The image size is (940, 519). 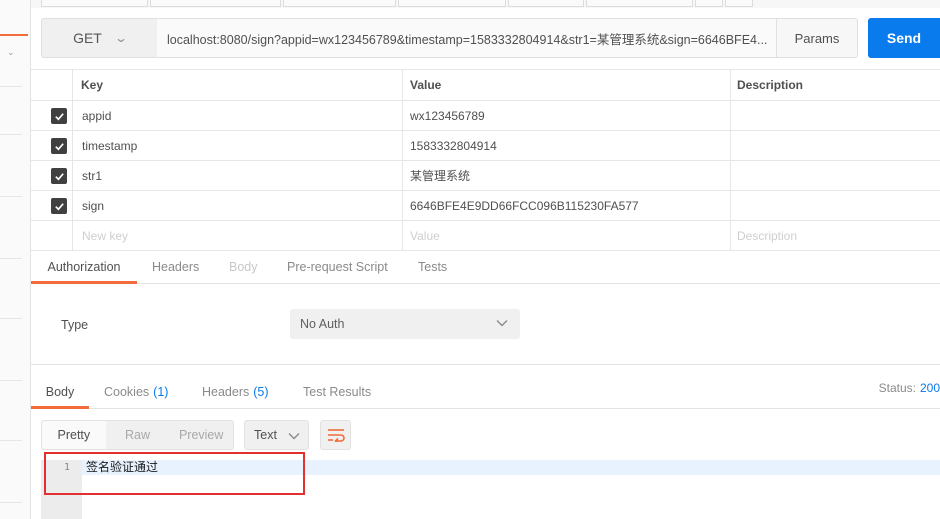 What do you see at coordinates (405, 324) in the screenshot?
I see `auth-type-select: No Auth` at bounding box center [405, 324].